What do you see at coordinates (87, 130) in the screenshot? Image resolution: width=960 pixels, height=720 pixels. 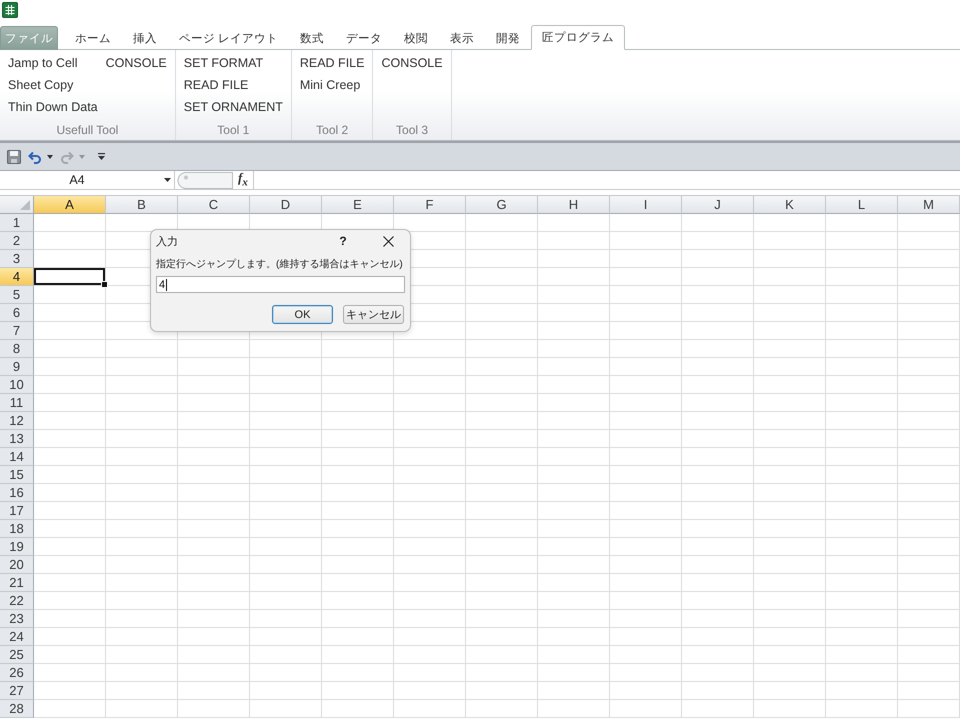 I see `ribbon-group-label: Usefull Tool` at bounding box center [87, 130].